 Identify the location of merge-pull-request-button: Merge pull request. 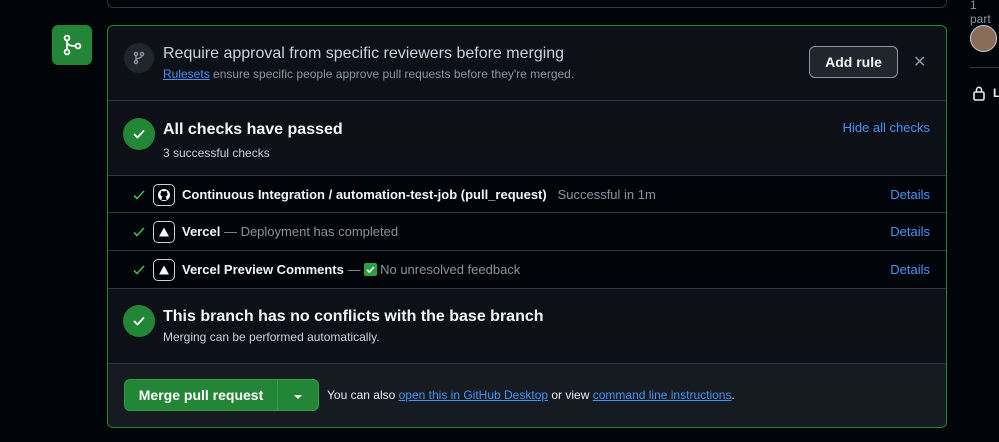
(201, 395).